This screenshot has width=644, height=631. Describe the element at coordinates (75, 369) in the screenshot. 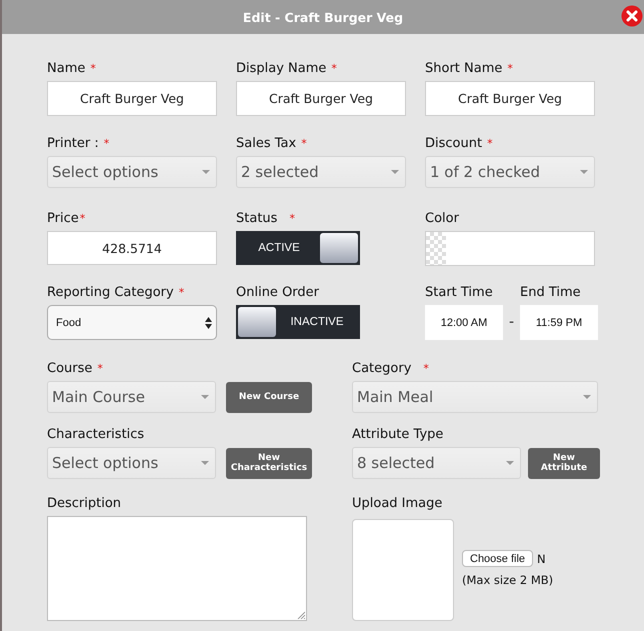

I see `field-label: Course *` at that location.